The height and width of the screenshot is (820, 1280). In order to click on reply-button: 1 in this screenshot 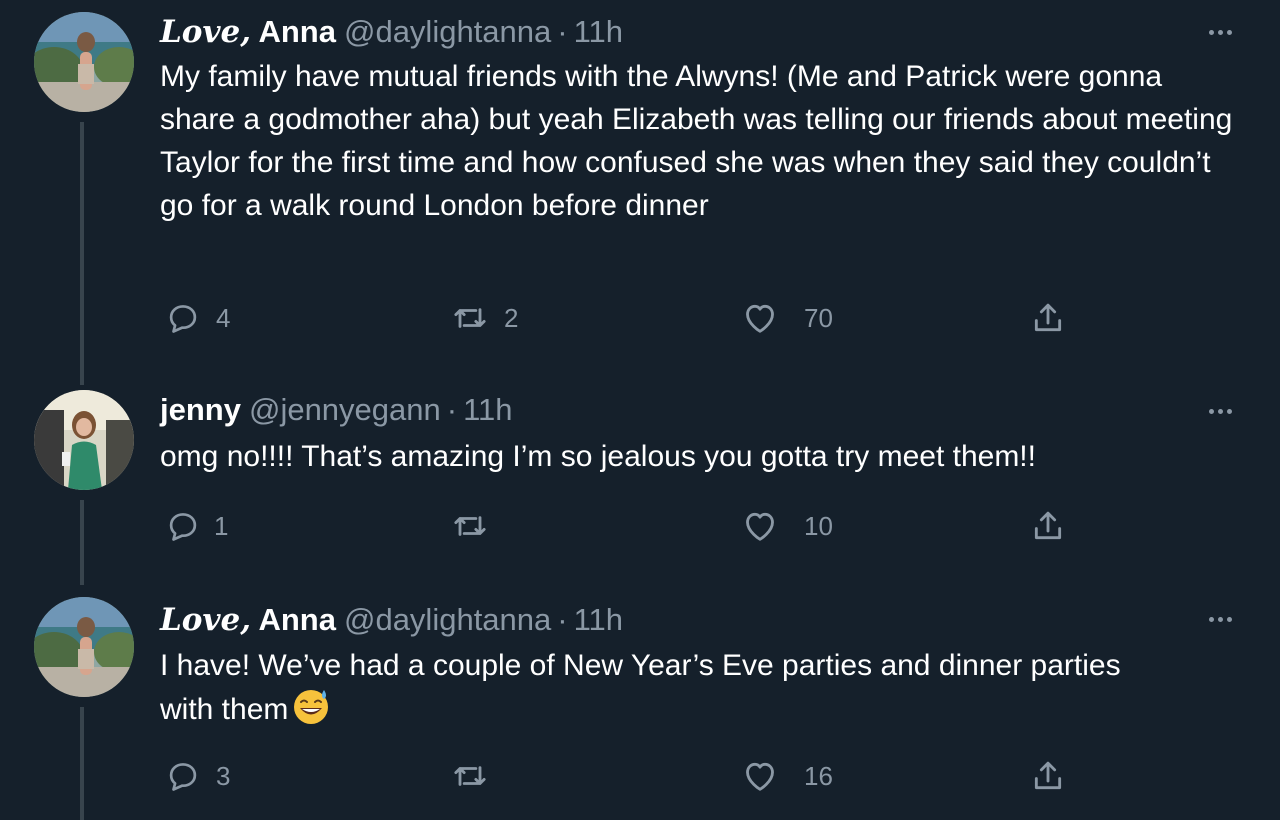, I will do `click(196, 526)`.